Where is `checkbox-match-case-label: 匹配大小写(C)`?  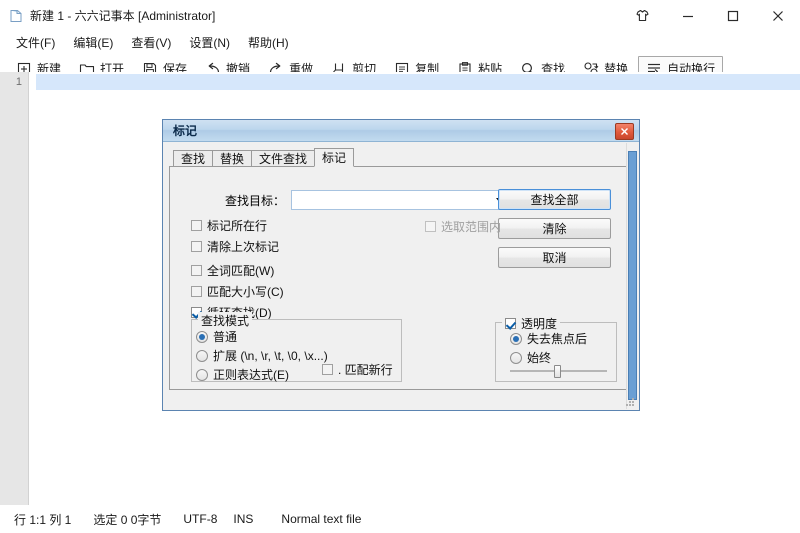 checkbox-match-case-label: 匹配大小写(C) is located at coordinates (245, 292).